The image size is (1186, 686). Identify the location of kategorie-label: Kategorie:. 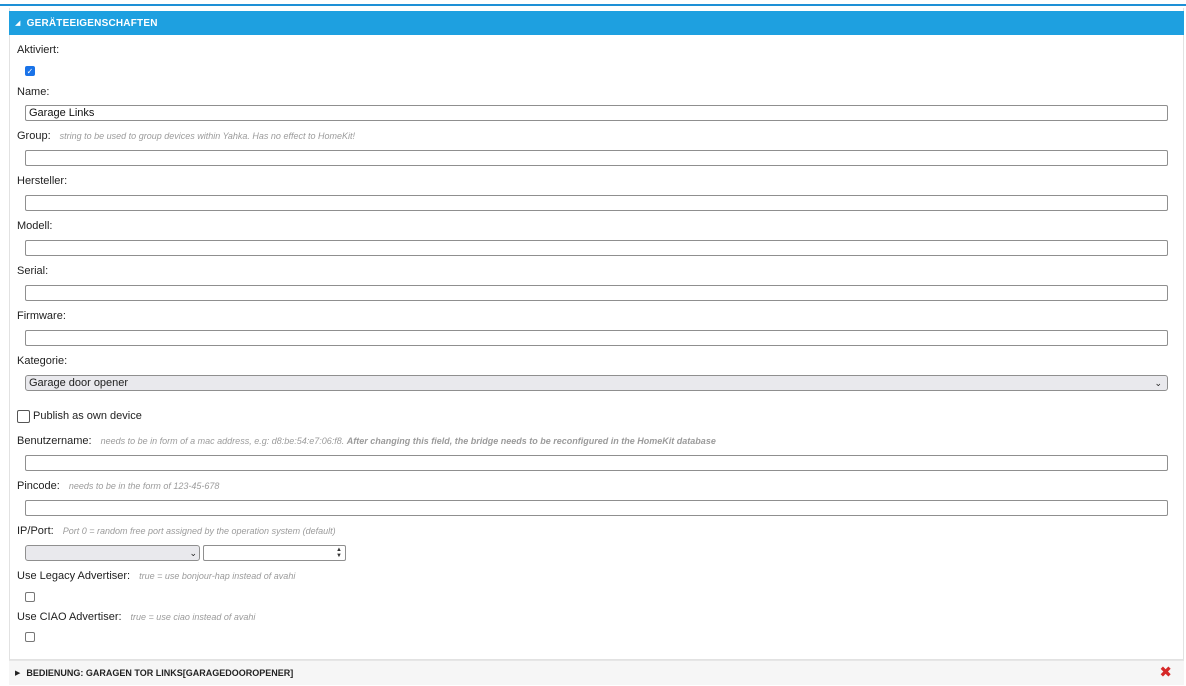
(42, 361).